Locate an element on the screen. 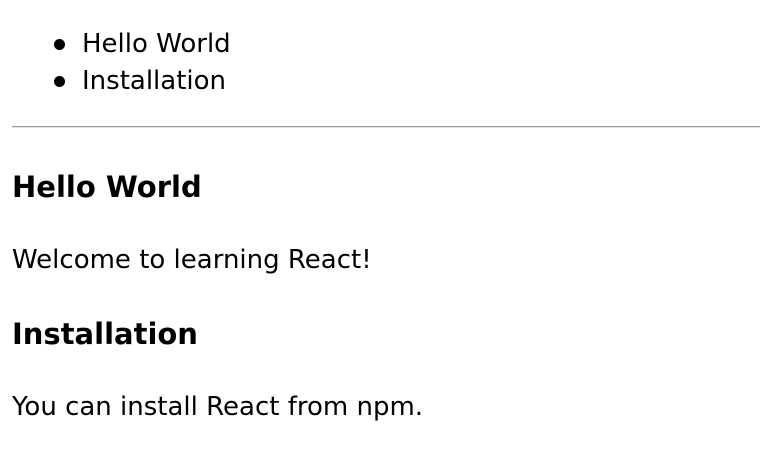 This screenshot has height=455, width=767. toc-item-installation: Installation is located at coordinates (142, 81).